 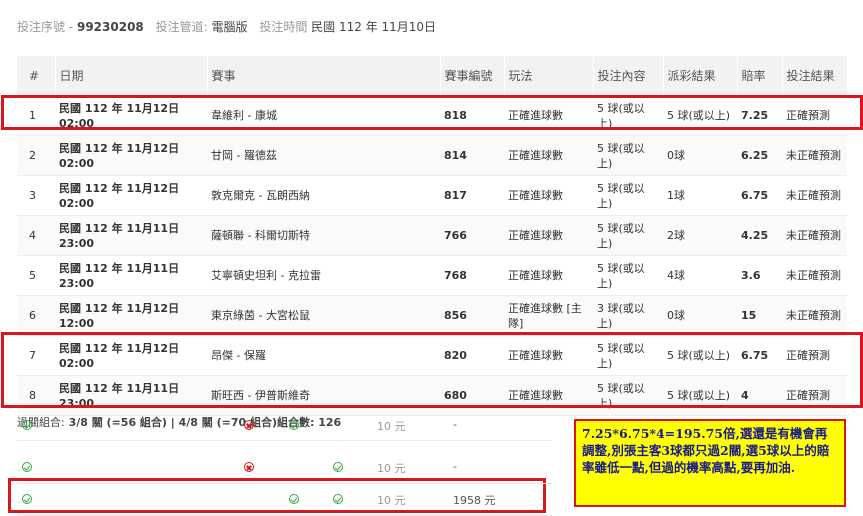 I want to click on row-code: 856, so click(x=472, y=315).